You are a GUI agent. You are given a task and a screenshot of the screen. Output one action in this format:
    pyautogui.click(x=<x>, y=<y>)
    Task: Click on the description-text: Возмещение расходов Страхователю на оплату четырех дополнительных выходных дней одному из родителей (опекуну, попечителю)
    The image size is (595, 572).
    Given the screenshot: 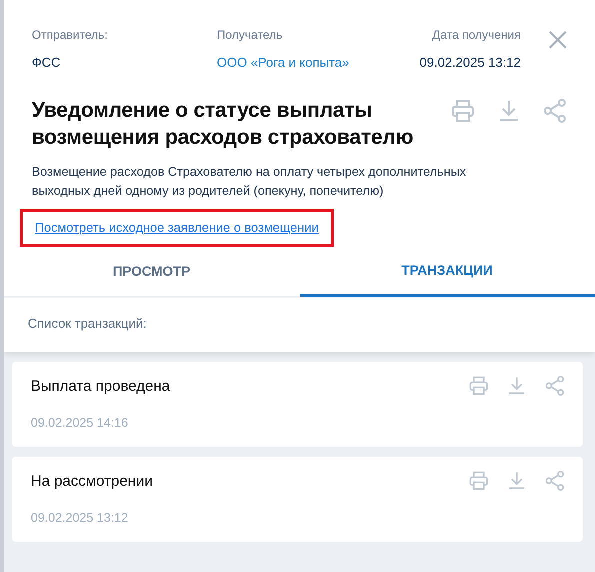 What is the action you would take?
    pyautogui.click(x=250, y=182)
    